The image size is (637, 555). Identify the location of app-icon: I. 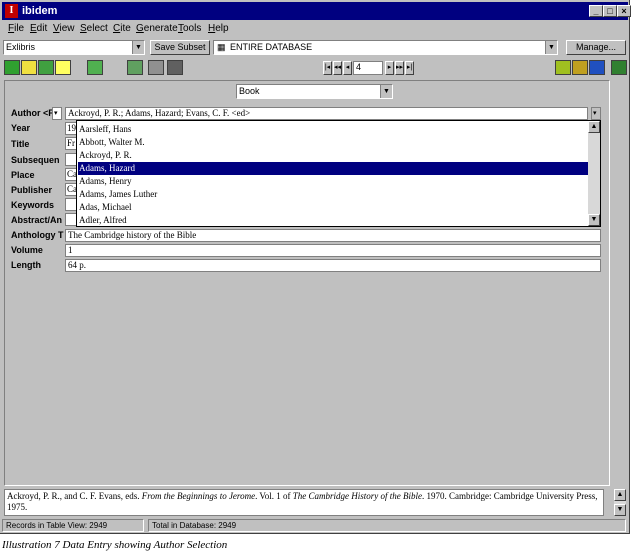
(11, 11).